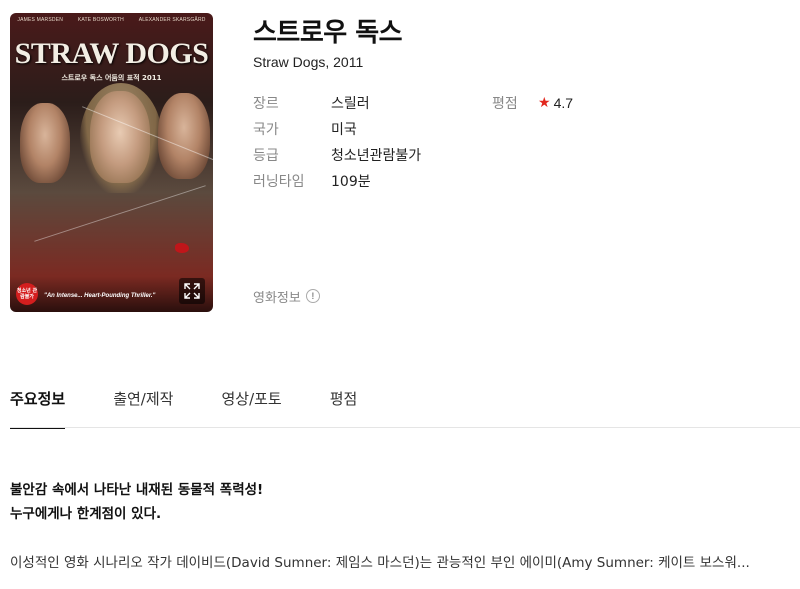 The width and height of the screenshot is (800, 589). Describe the element at coordinates (100, 20) in the screenshot. I see `poster-credit: KATE BOSWORTH` at that location.